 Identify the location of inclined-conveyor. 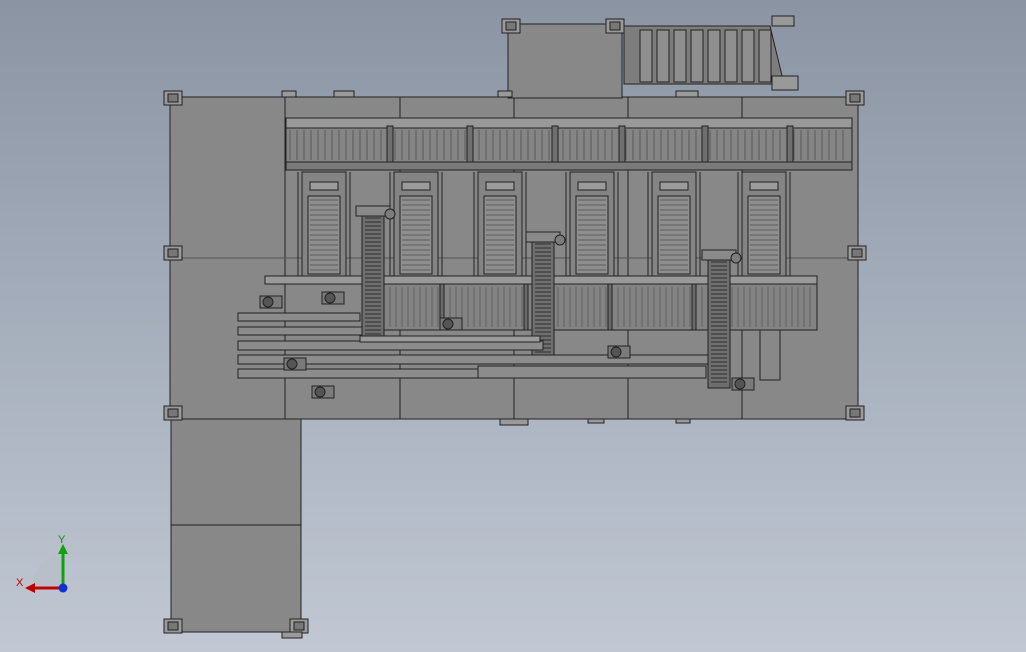
(711, 53).